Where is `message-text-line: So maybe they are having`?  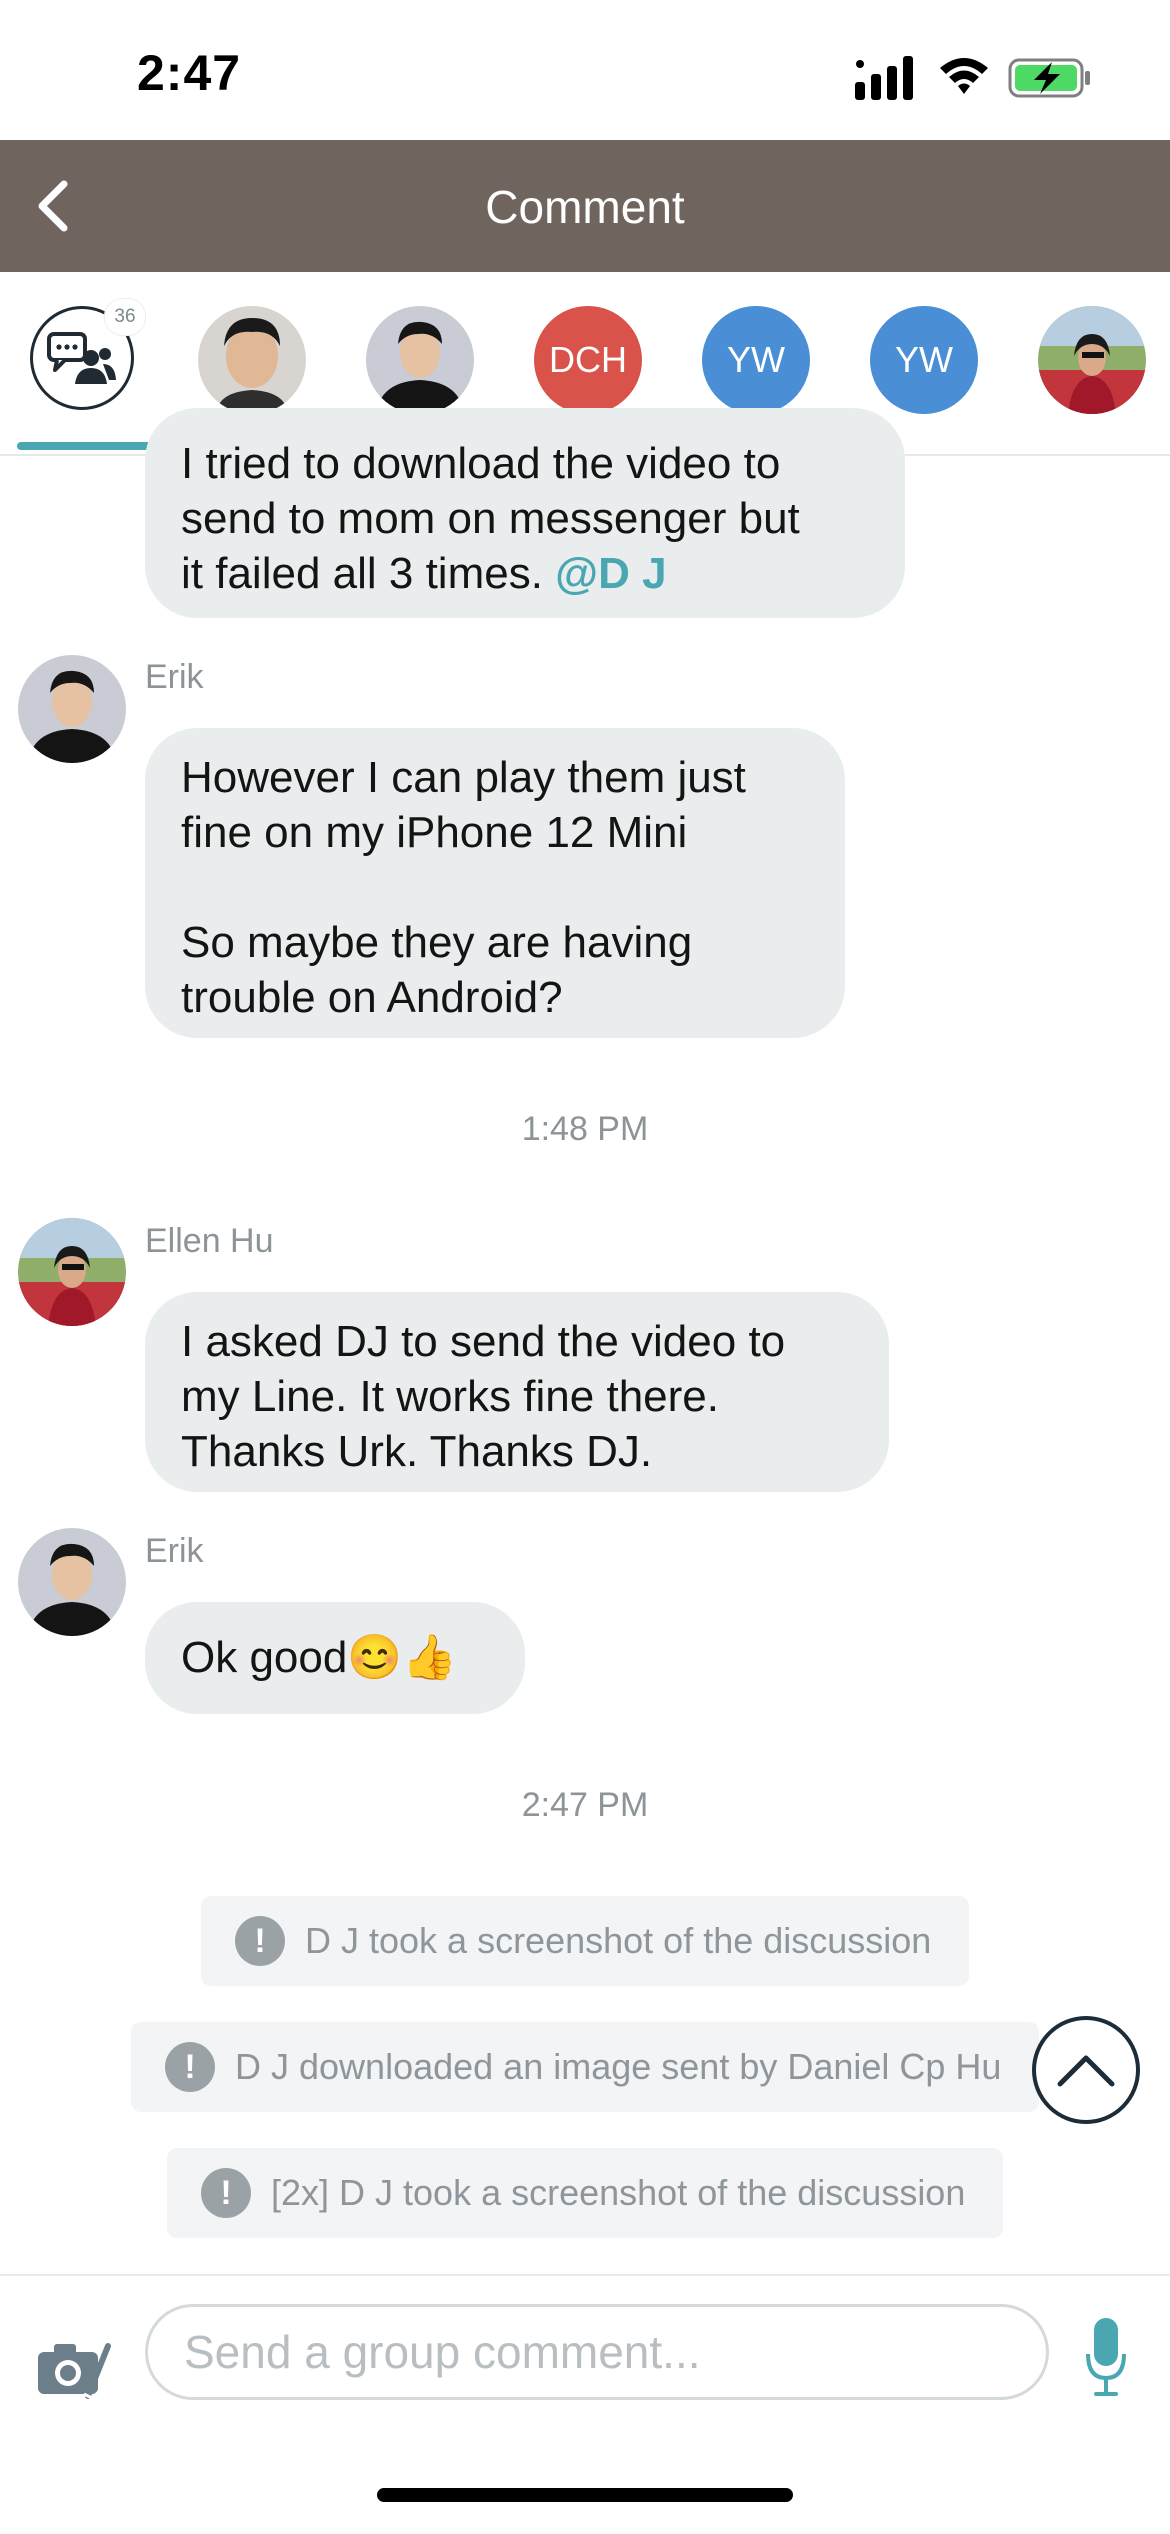 message-text-line: So maybe they are having is located at coordinates (437, 942).